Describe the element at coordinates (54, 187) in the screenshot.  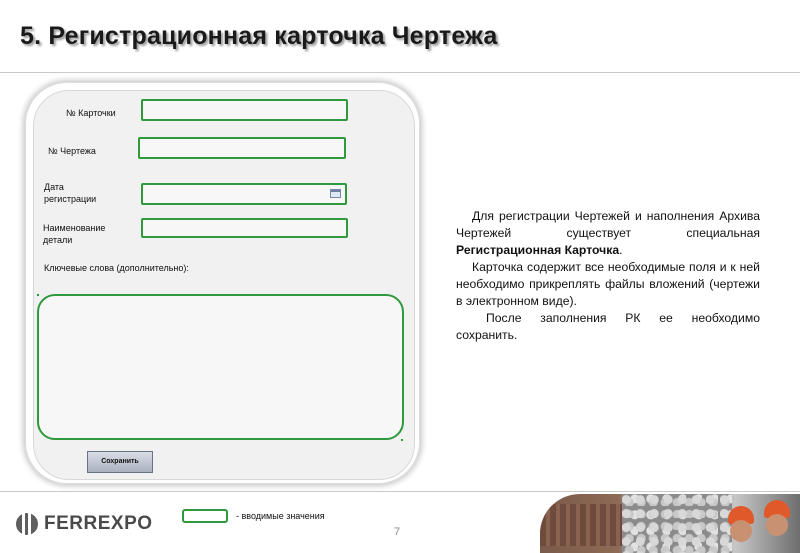
I see `registration-date-label-line1: Дата` at that location.